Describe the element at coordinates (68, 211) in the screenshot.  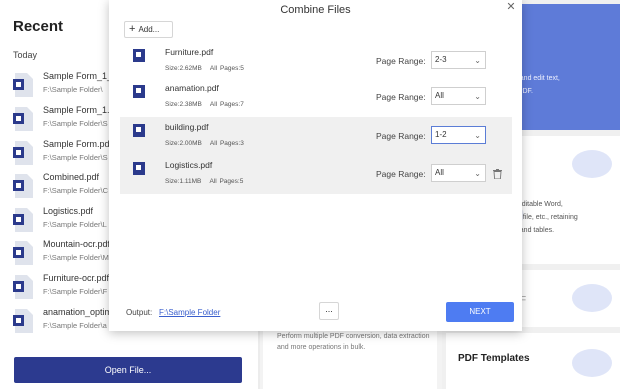
I see `recent-file-name: Logistics.pdf` at that location.